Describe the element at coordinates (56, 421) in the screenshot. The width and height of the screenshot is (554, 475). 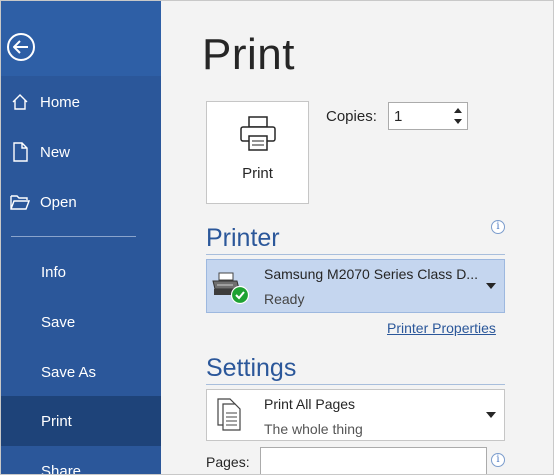
I see `sidebar-item-label: Print` at that location.